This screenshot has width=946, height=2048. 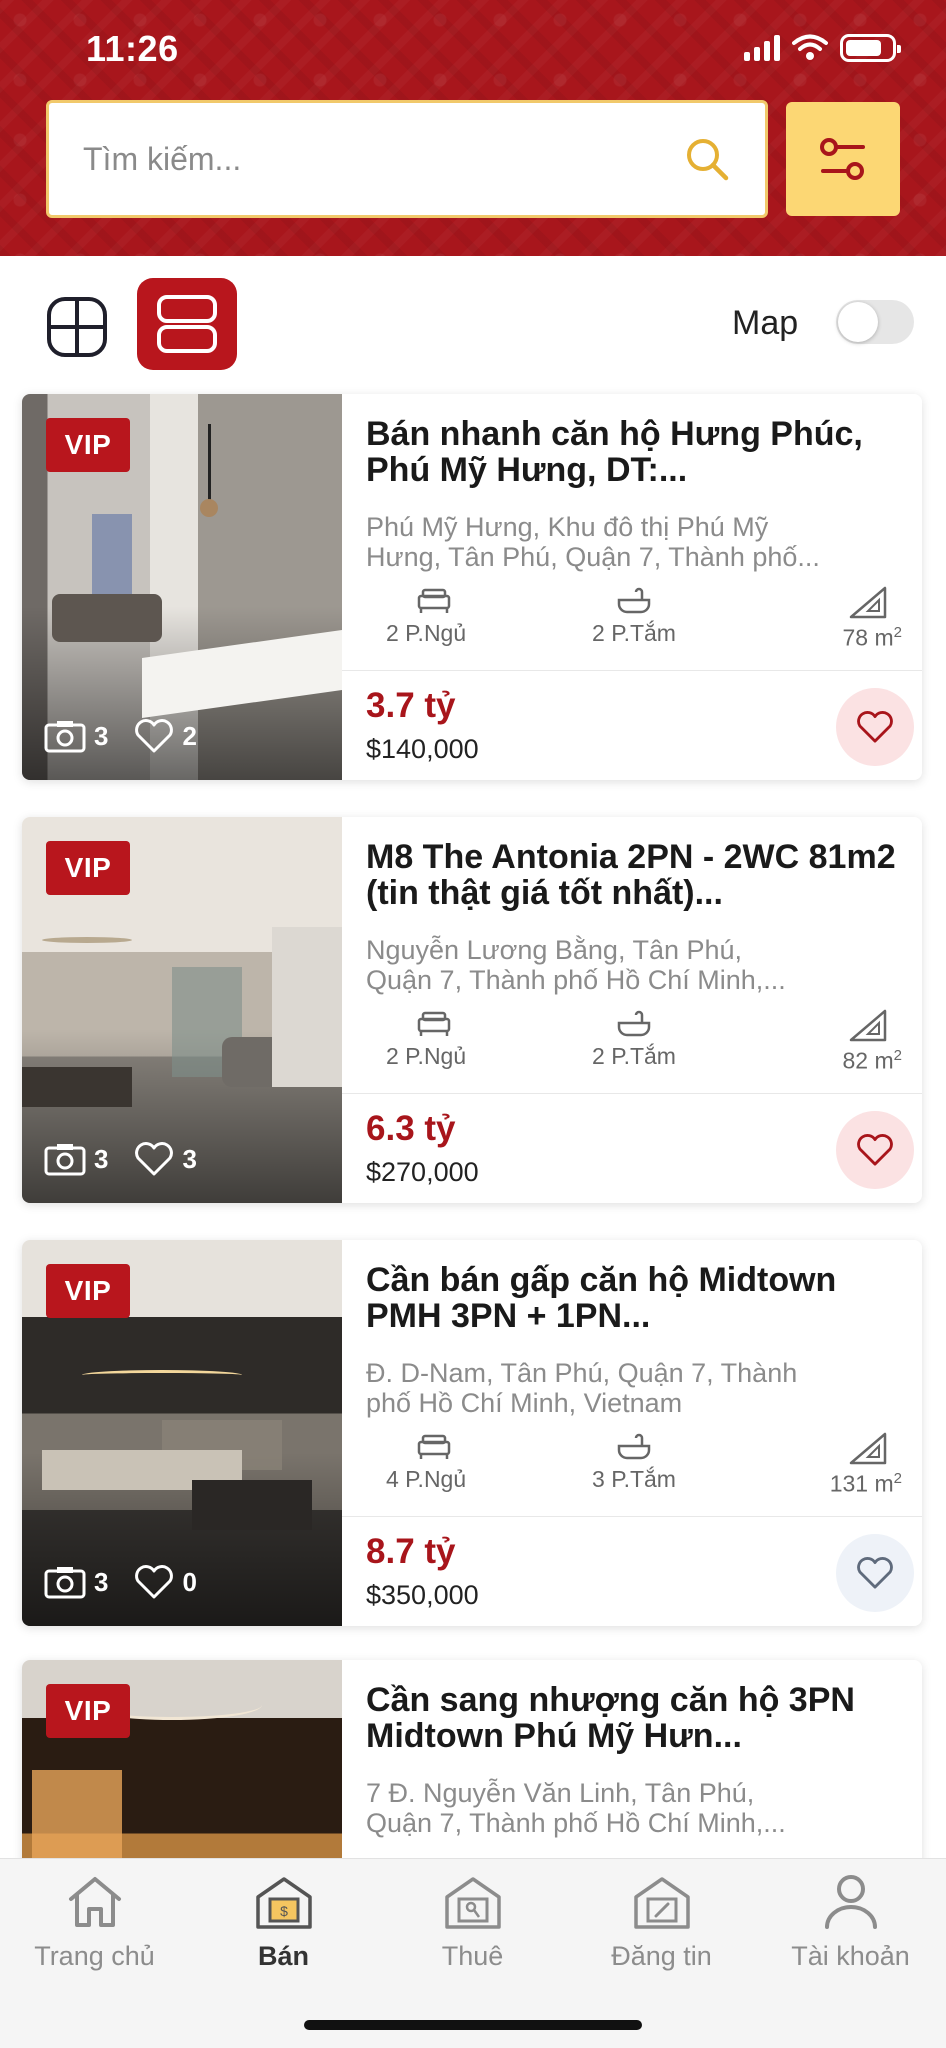 What do you see at coordinates (827, 1044) in the screenshot?
I see `feature-area: 82 m2` at bounding box center [827, 1044].